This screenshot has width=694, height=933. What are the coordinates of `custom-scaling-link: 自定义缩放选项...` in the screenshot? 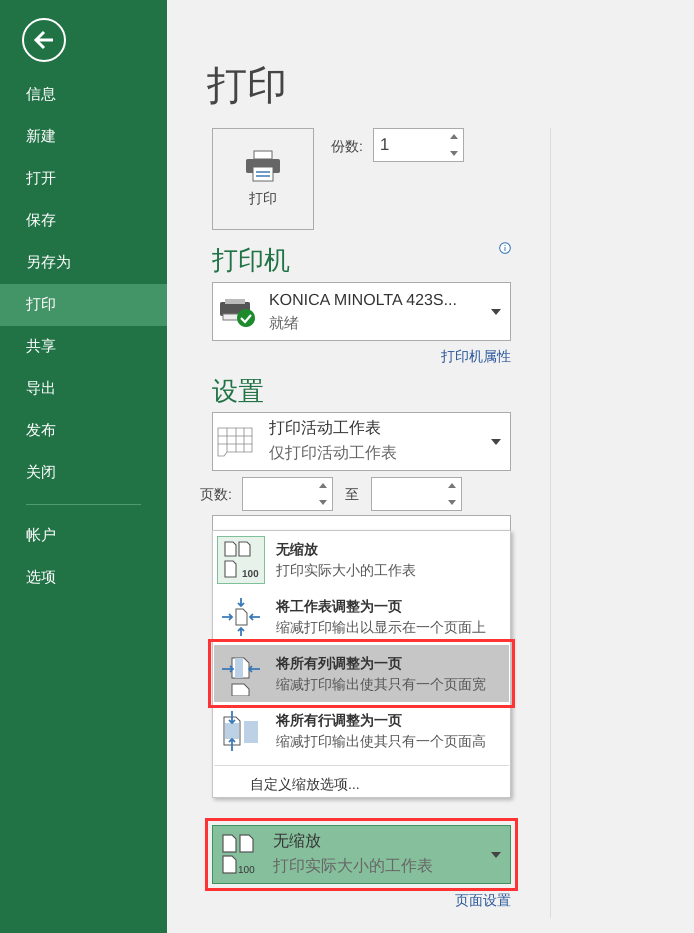 It's located at (380, 784).